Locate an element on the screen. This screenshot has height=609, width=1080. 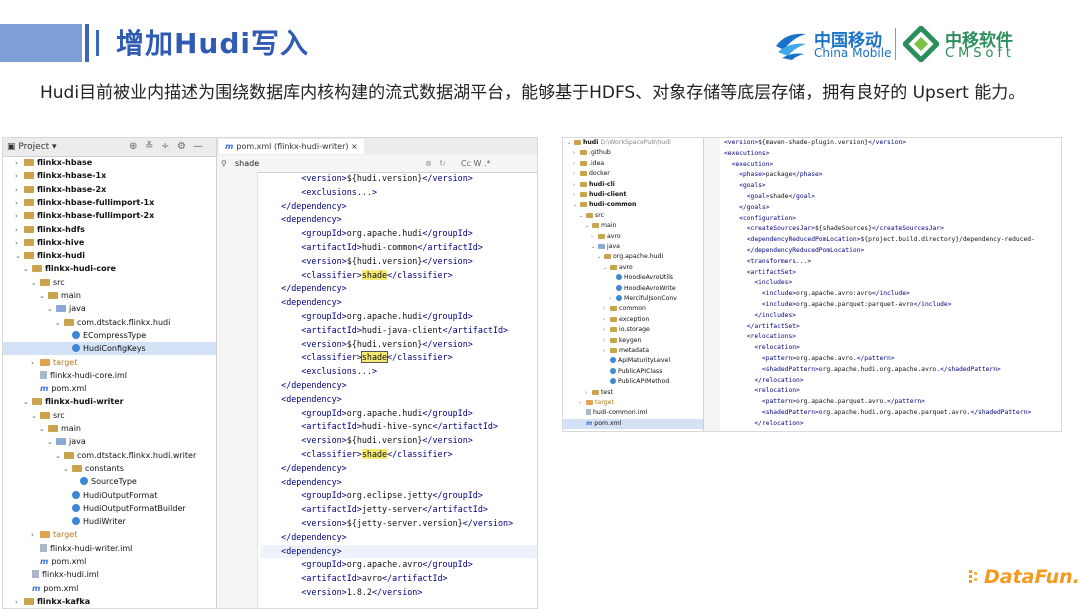
code-line: <exclusions...> is located at coordinates (399, 372).